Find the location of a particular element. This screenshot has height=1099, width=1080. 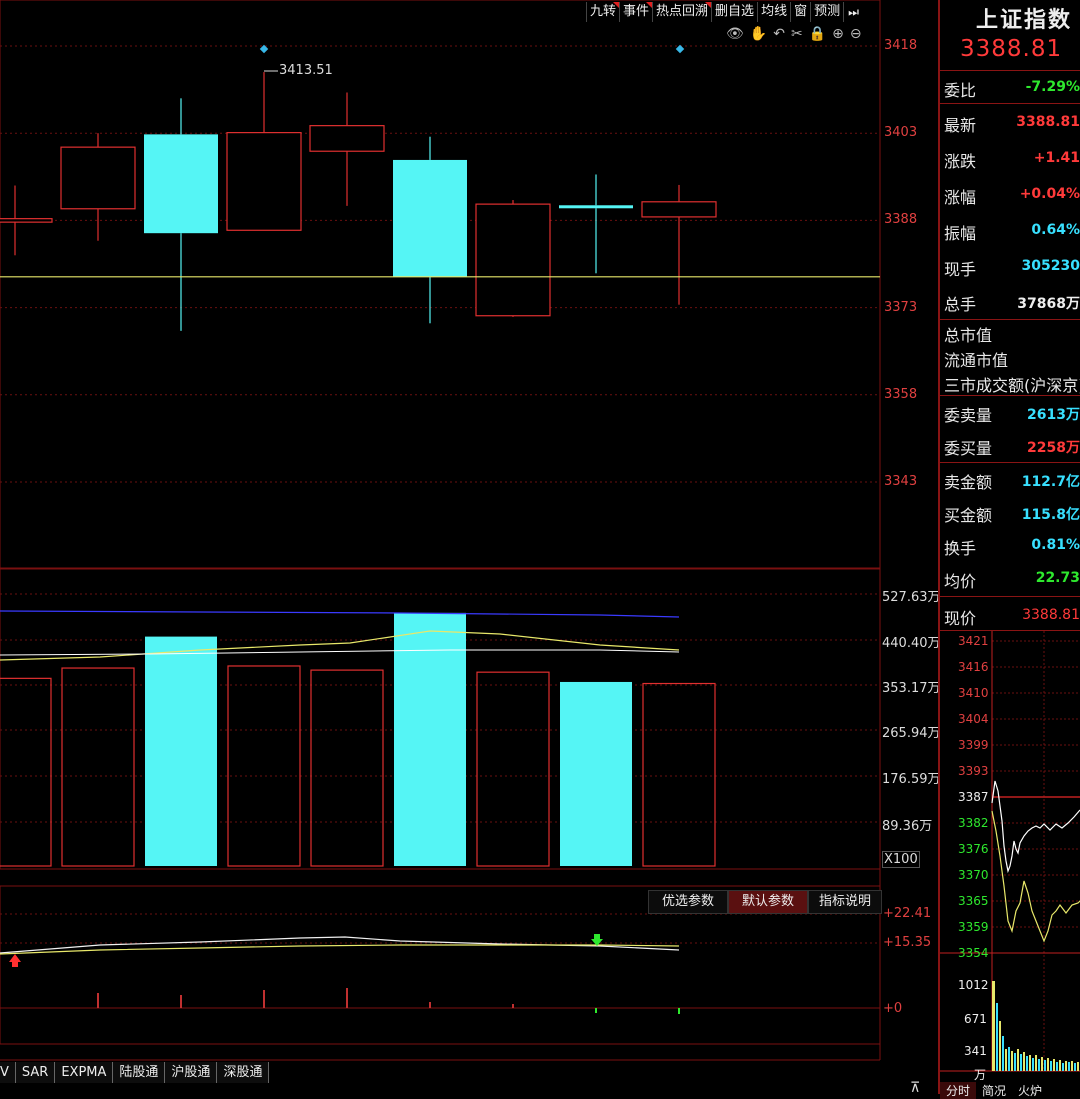

price-axis-label: 3373 is located at coordinates (901, 307).